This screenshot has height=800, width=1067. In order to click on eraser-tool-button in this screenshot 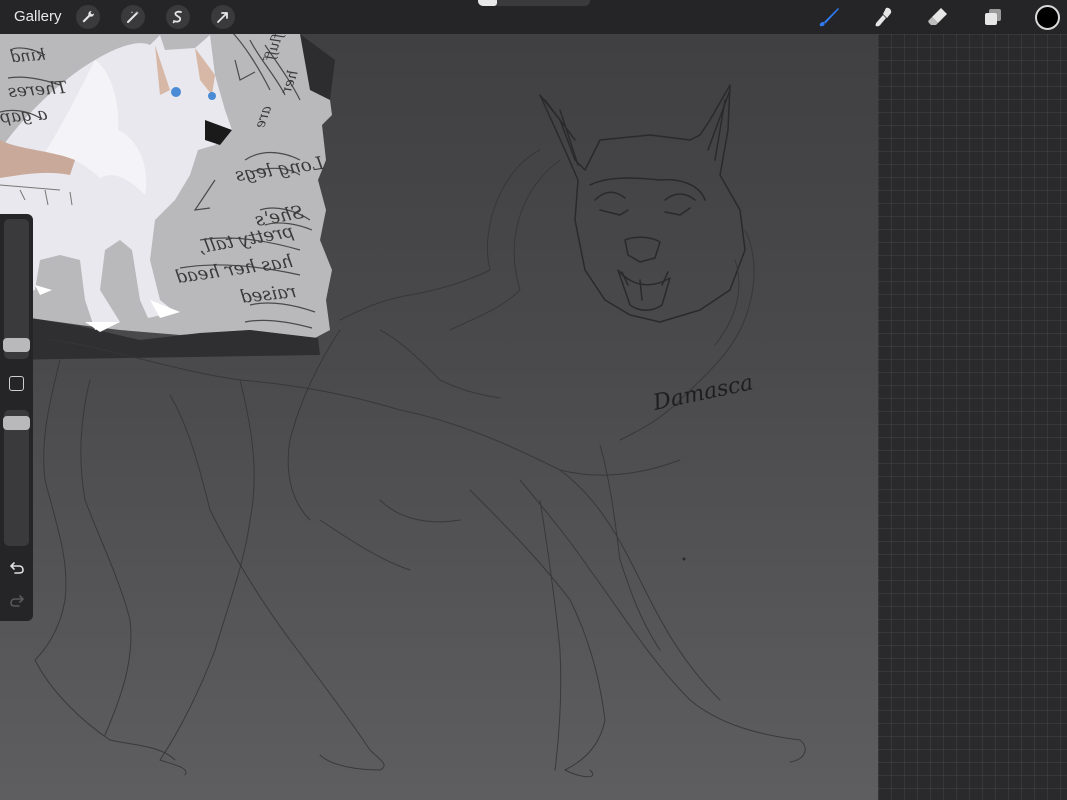, I will do `click(938, 17)`.